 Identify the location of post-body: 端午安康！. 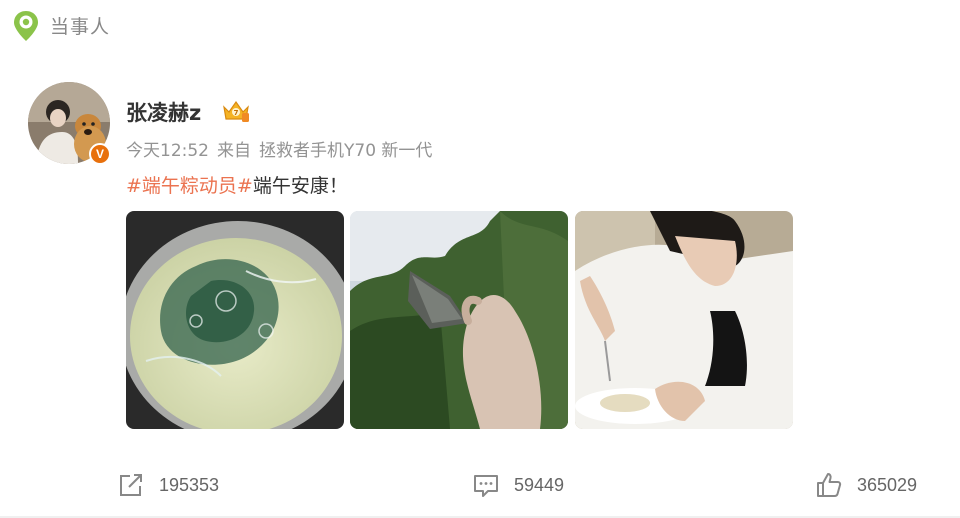
(300, 186).